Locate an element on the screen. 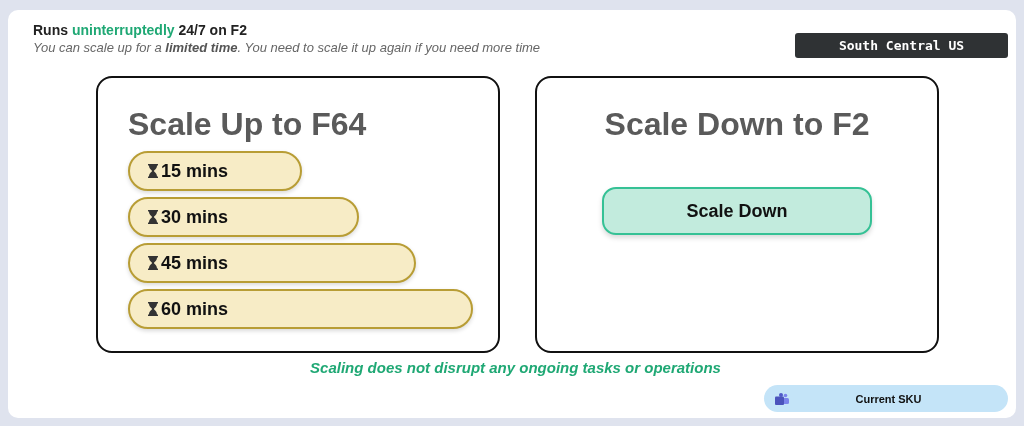 This screenshot has width=1024, height=426. duration-button: 45 mins is located at coordinates (272, 263).